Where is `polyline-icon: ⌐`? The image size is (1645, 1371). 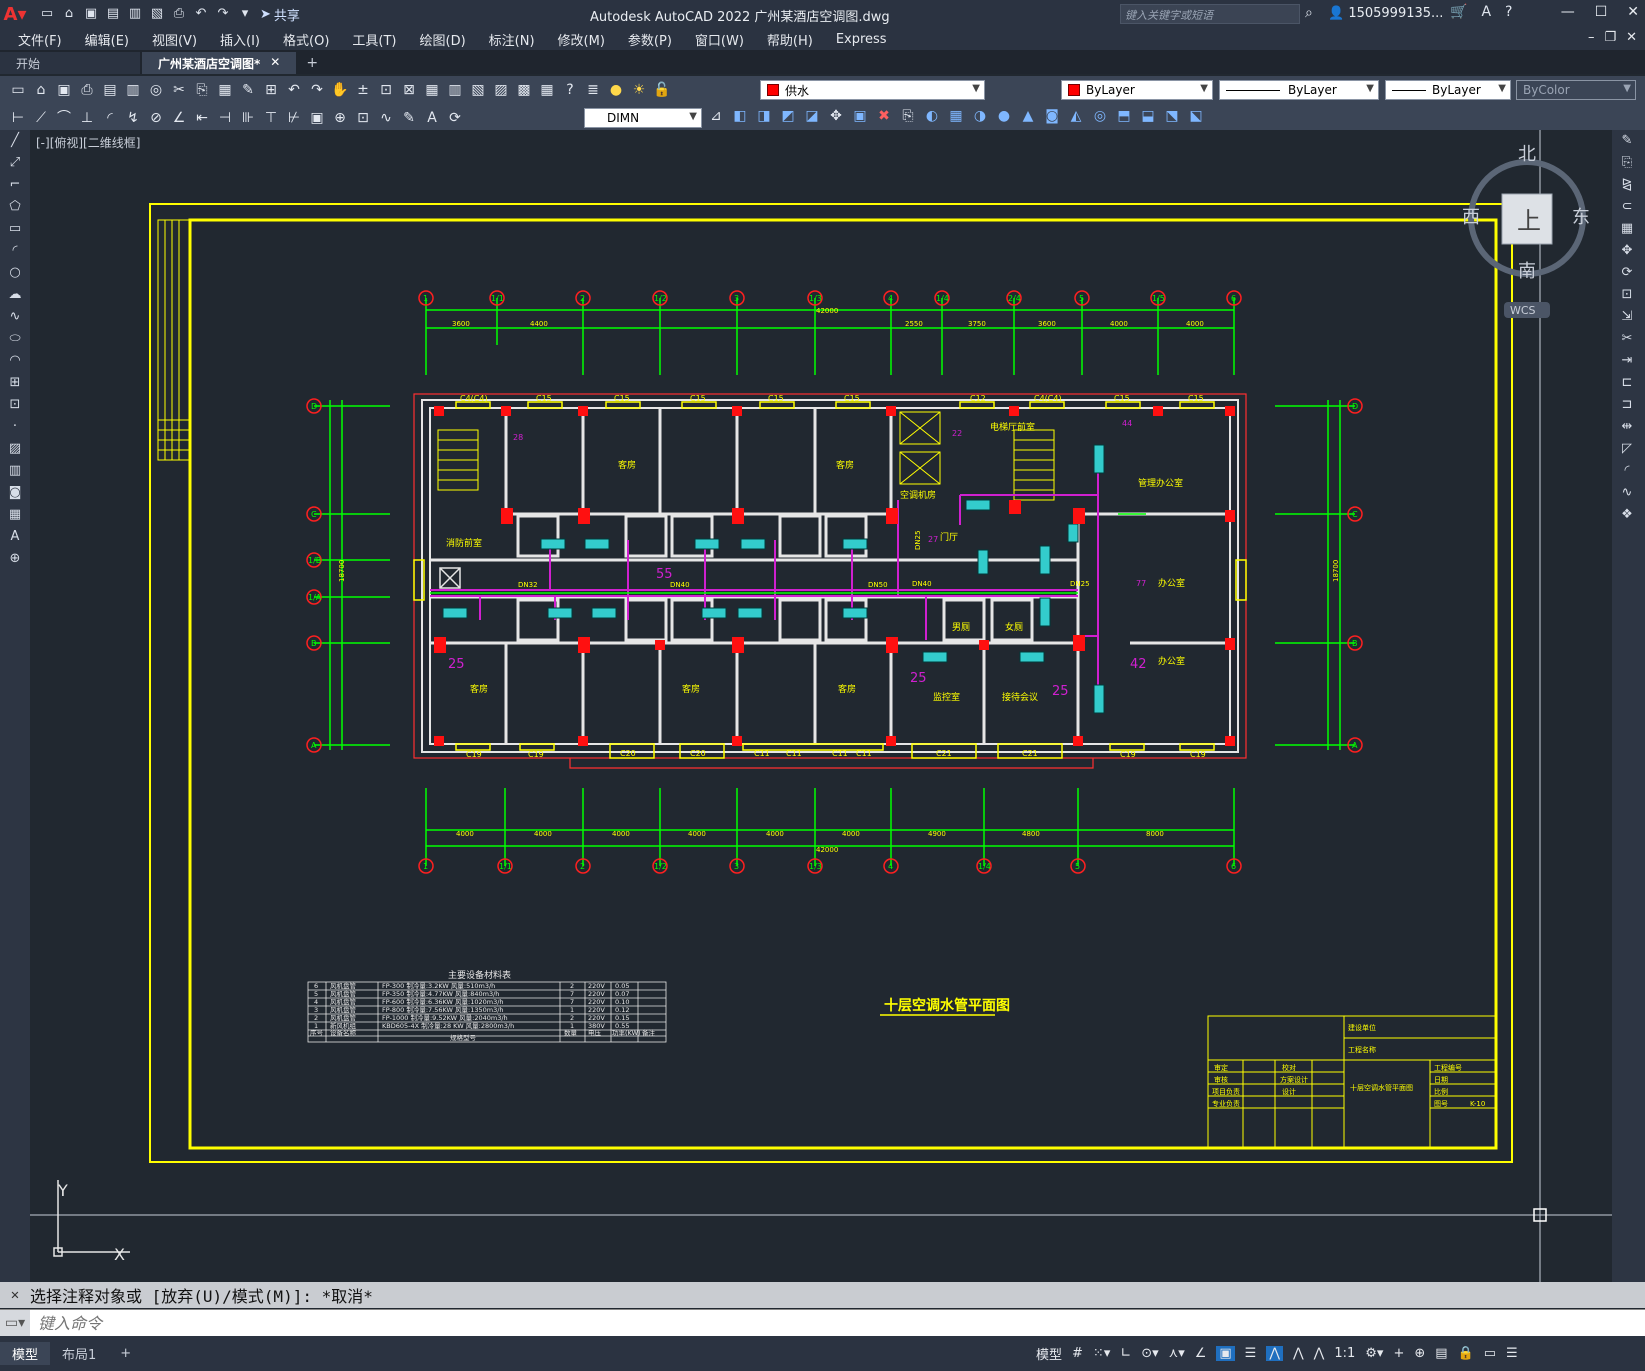 polyline-icon: ⌐ is located at coordinates (15, 185).